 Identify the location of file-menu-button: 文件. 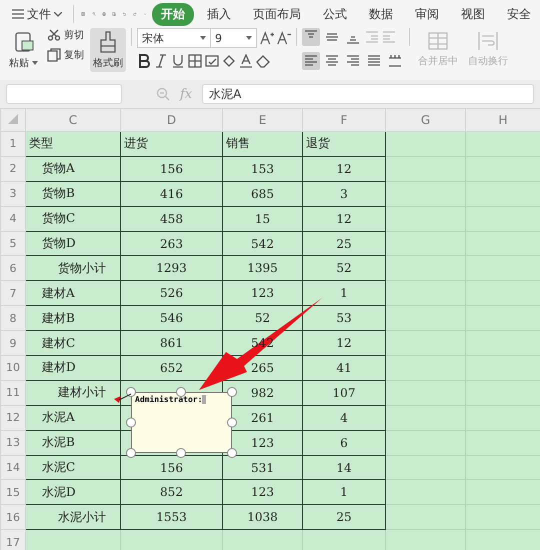
(37, 14).